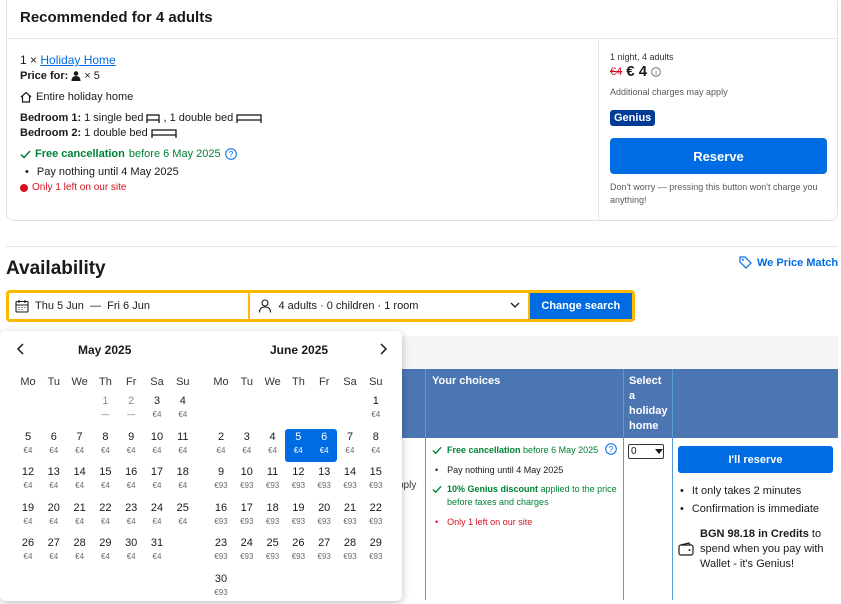 The height and width of the screenshot is (604, 841). What do you see at coordinates (376, 516) in the screenshot?
I see `calendar-day: 22 €93` at bounding box center [376, 516].